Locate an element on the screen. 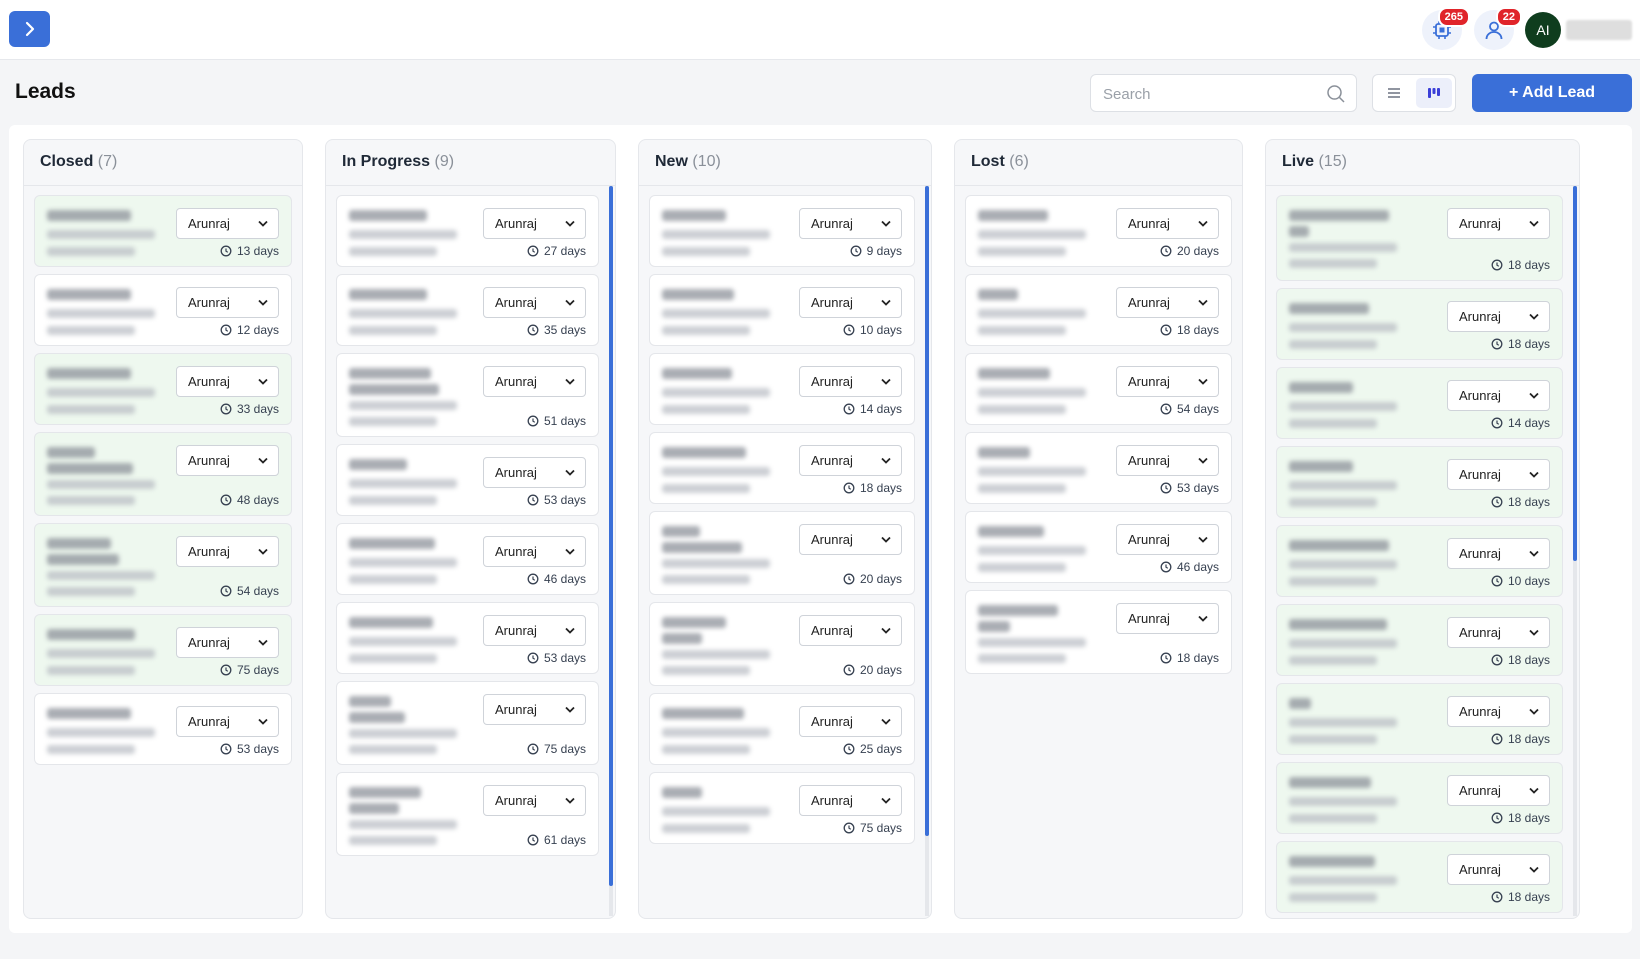 Image resolution: width=1640 pixels, height=959 pixels. lead-card: Arunraj 51 days is located at coordinates (467, 395).